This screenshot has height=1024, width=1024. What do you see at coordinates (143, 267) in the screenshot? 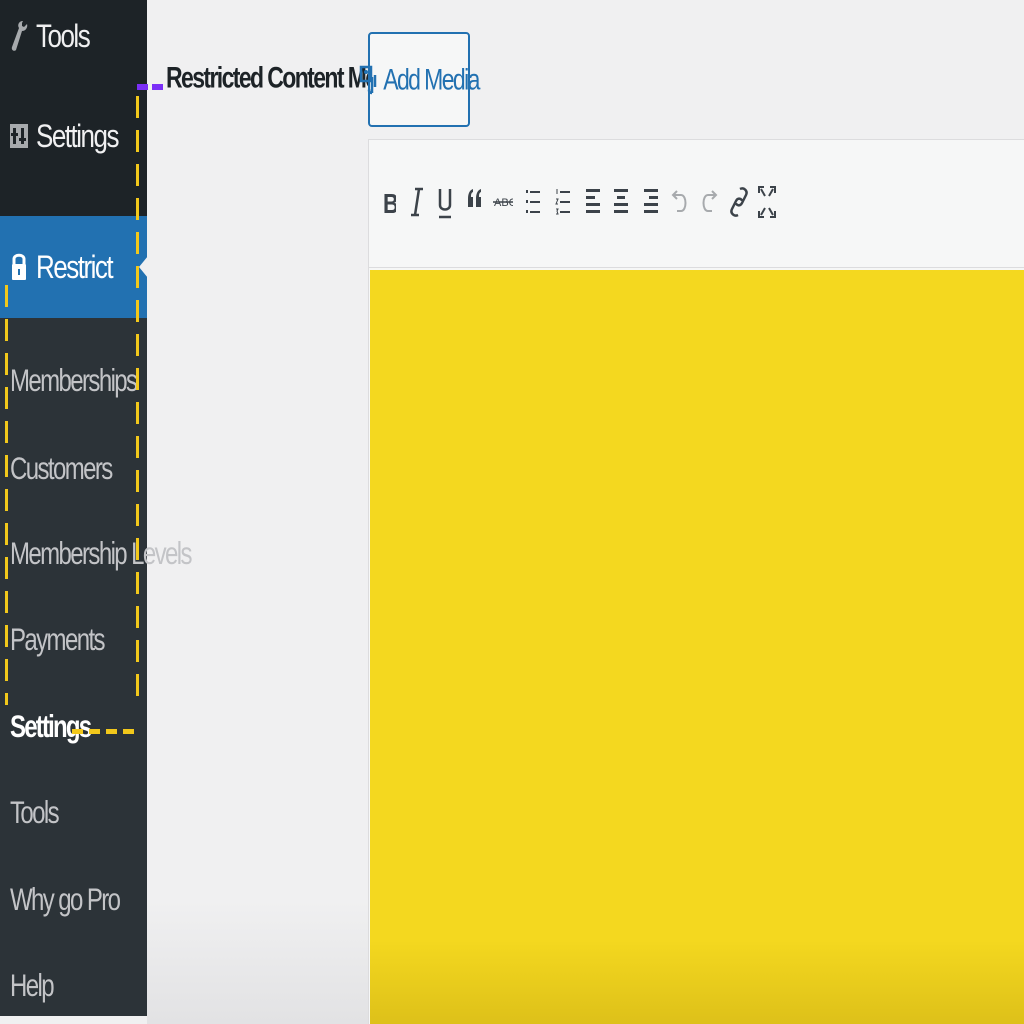
I see `active-menu-pointer` at bounding box center [143, 267].